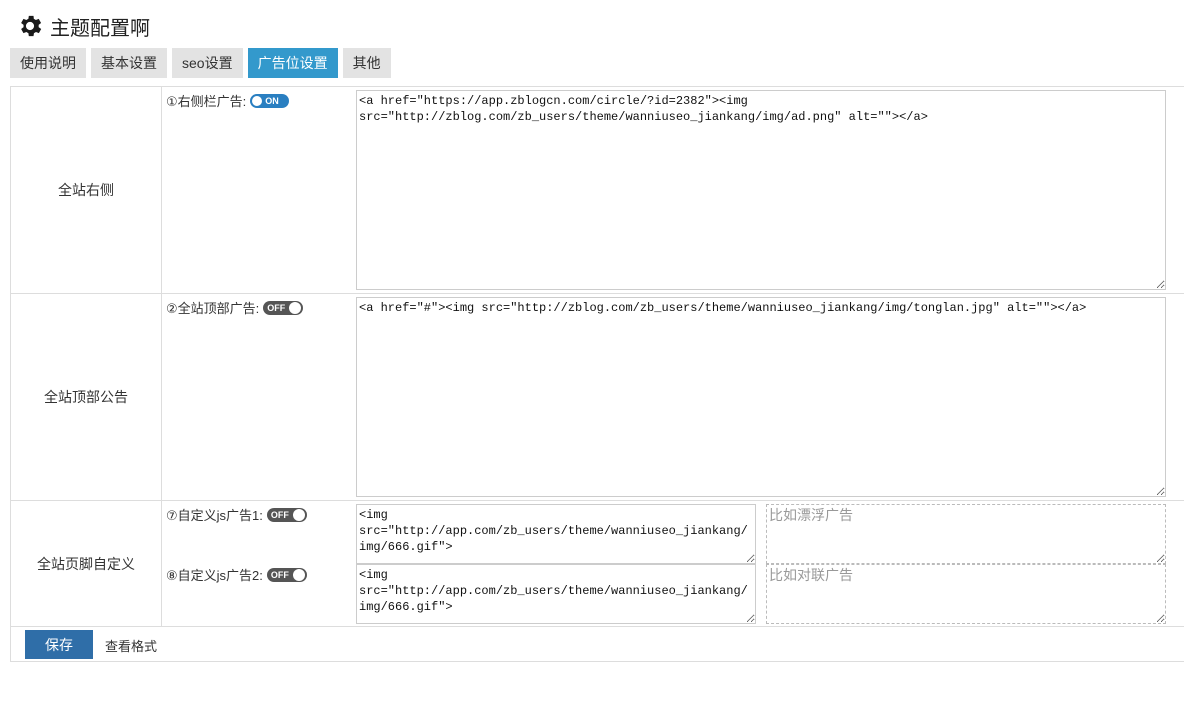 The height and width of the screenshot is (726, 1184). What do you see at coordinates (286, 574) in the screenshot?
I see `js-ad-2-toggle: OFF` at bounding box center [286, 574].